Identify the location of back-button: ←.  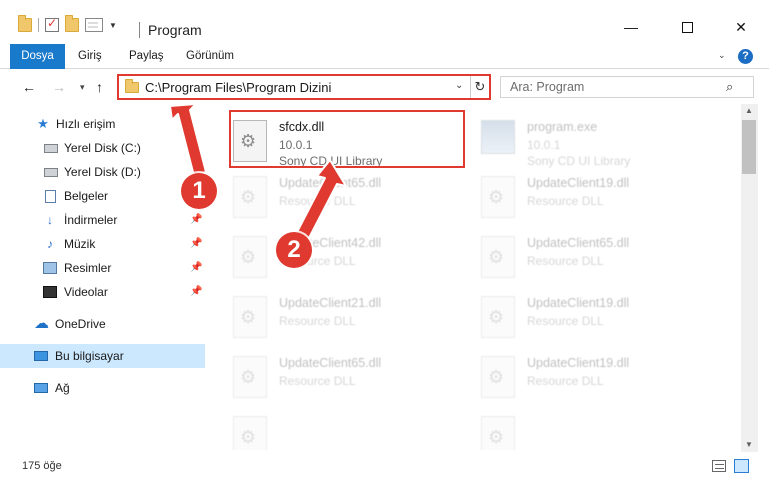
(29, 87).